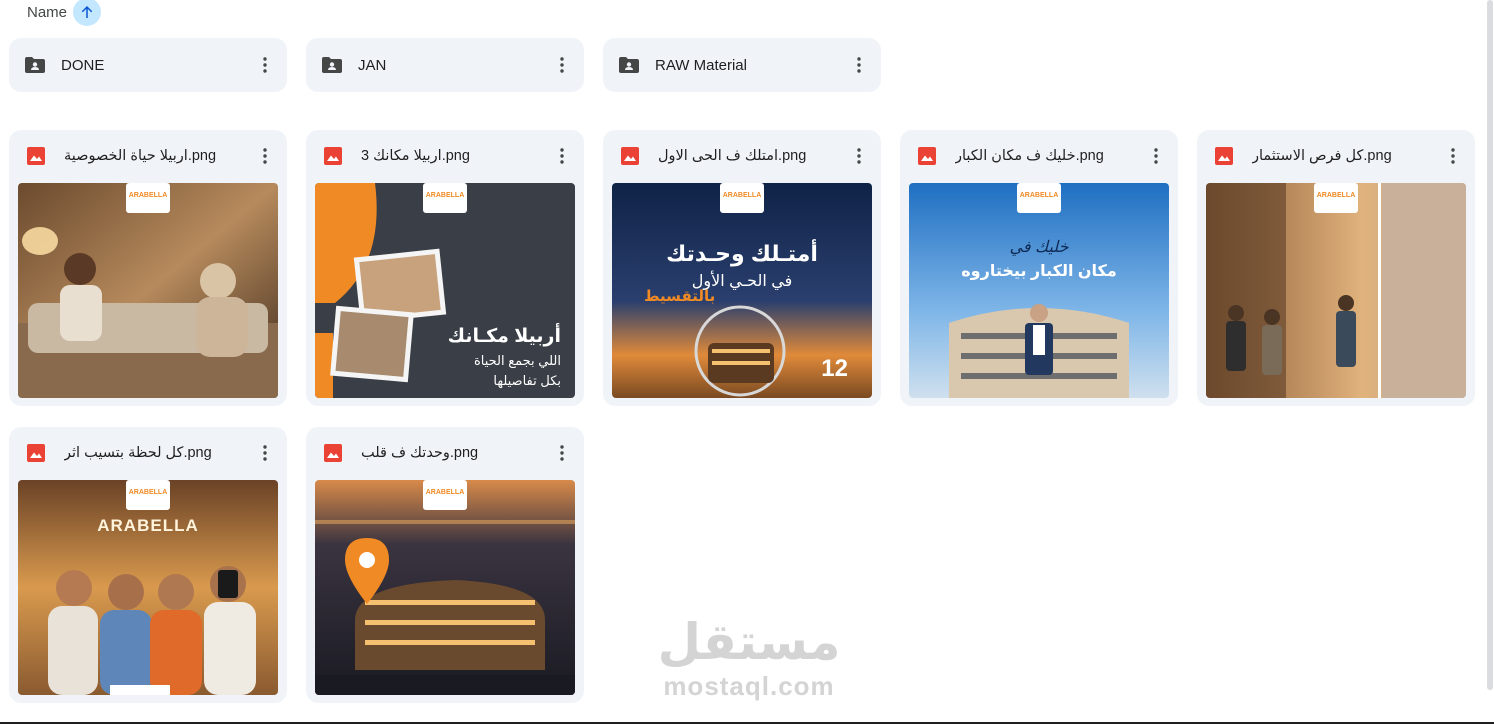  What do you see at coordinates (140, 156) in the screenshot?
I see `file-name: اربيلا حياة الخصوصية.png` at bounding box center [140, 156].